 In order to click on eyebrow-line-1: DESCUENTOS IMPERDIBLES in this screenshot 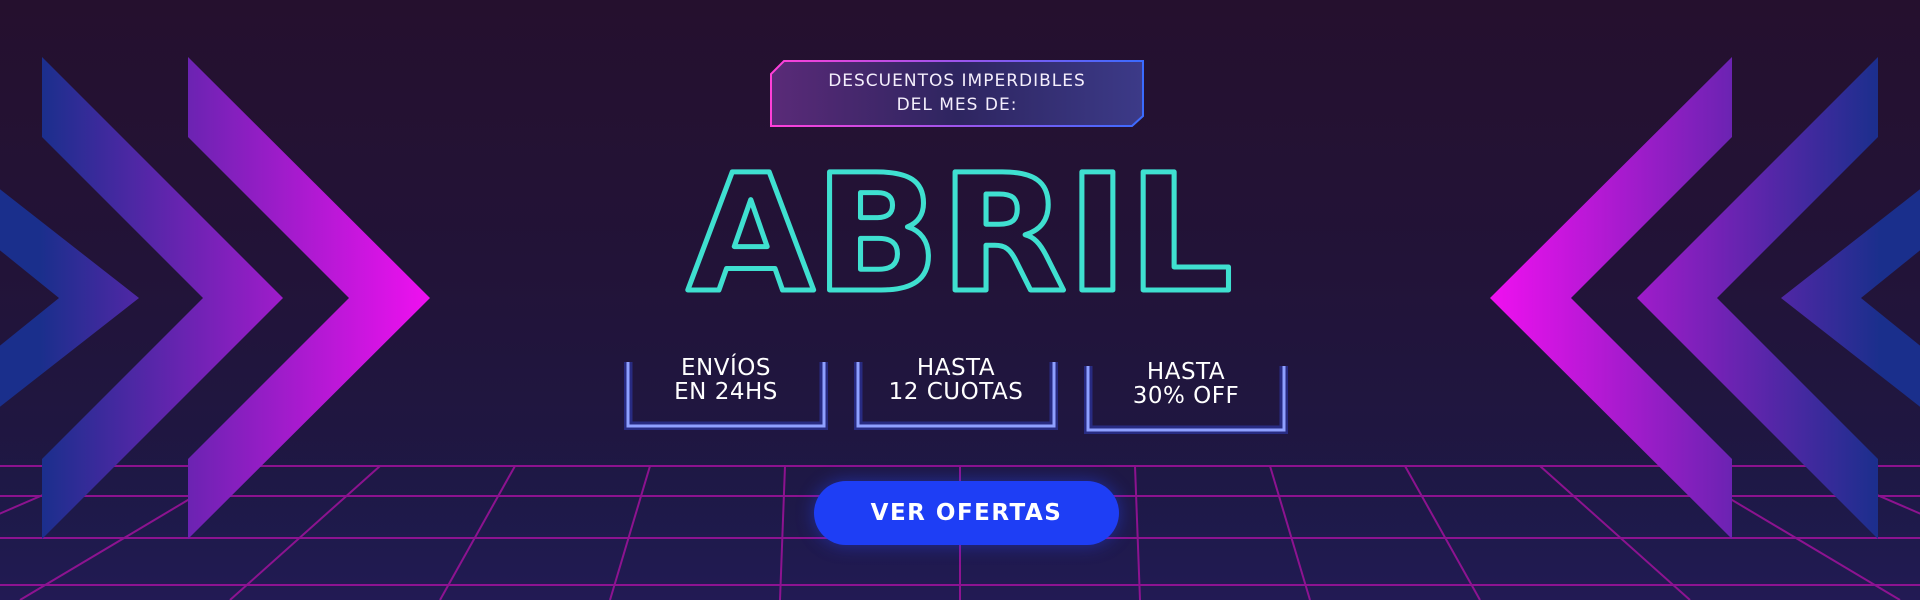, I will do `click(957, 81)`.